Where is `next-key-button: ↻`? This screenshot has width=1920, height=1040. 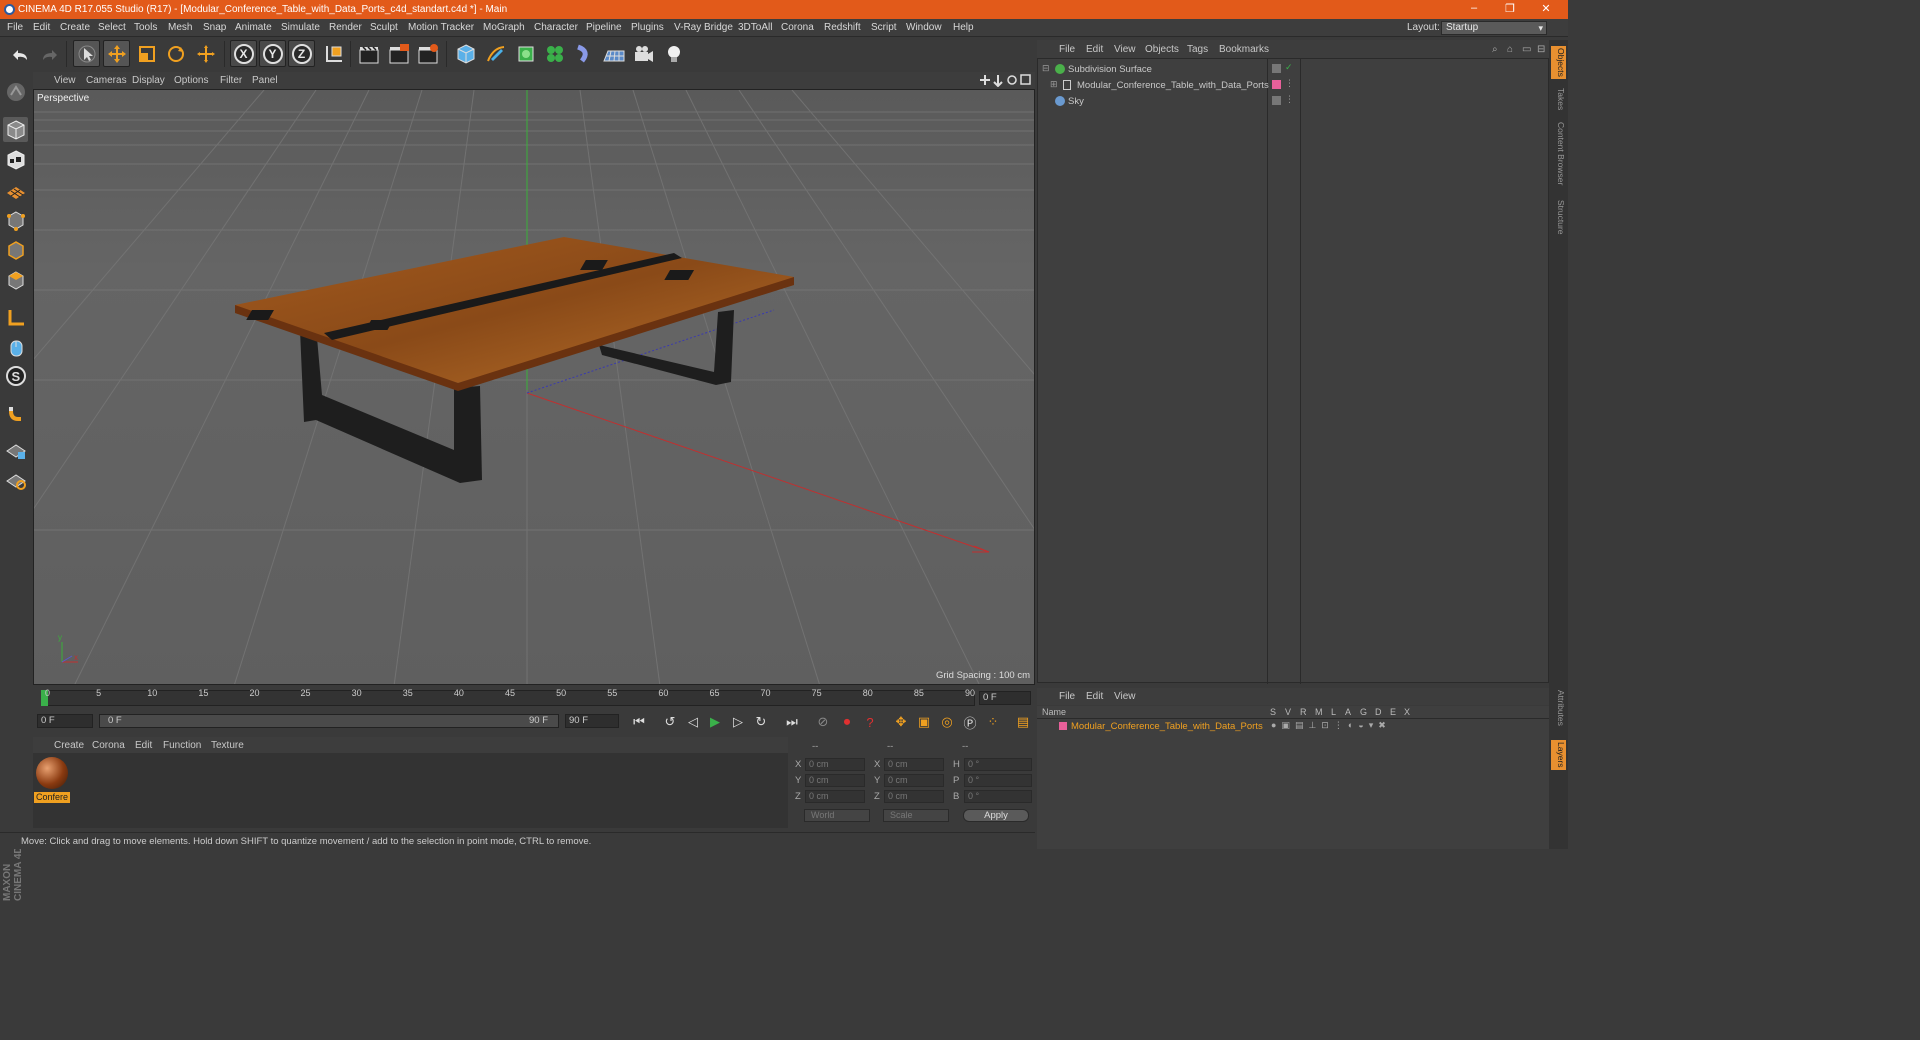 next-key-button: ↻ is located at coordinates (761, 722).